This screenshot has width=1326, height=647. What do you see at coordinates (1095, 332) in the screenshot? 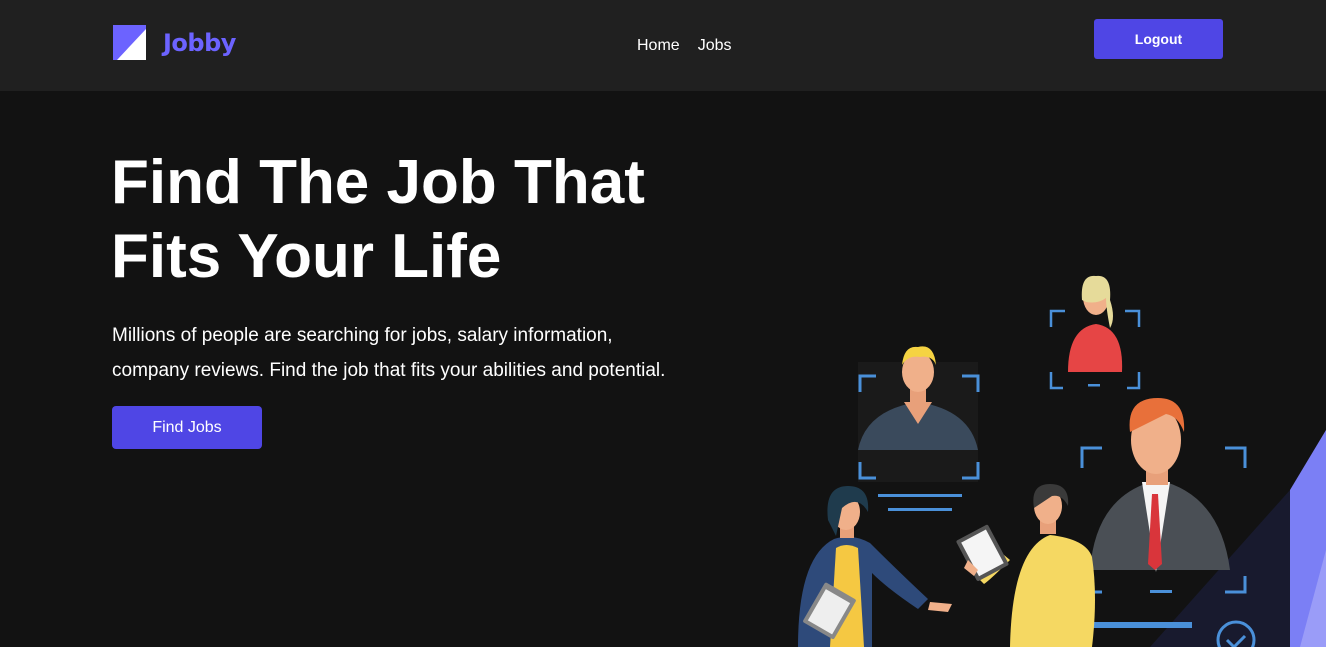
I see `candidate-card-woman-icon` at bounding box center [1095, 332].